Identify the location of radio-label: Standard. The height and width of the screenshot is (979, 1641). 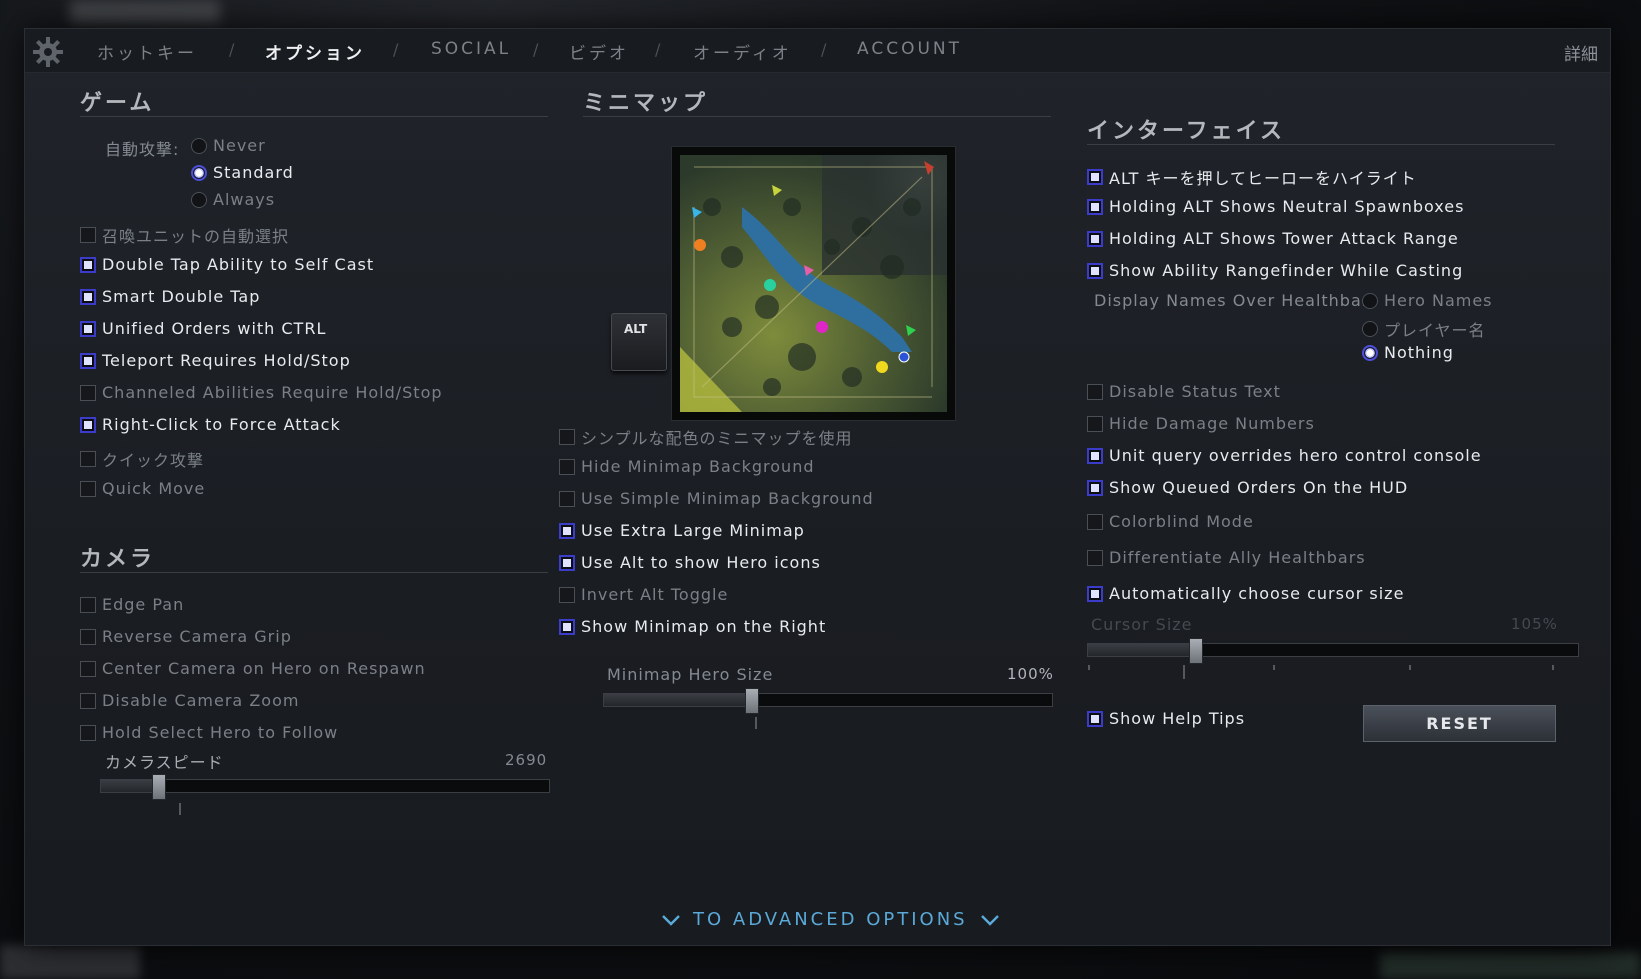
(253, 172).